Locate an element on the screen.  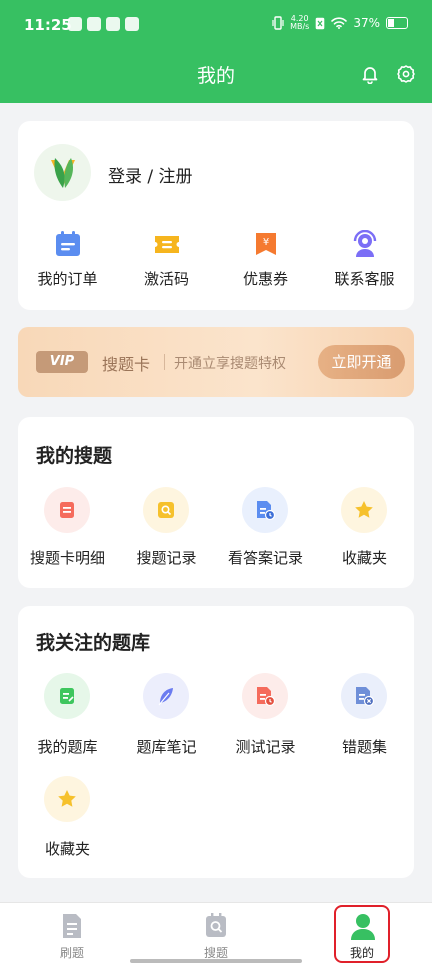
my-library-label: 我的题库 is located at coordinates (67, 747).